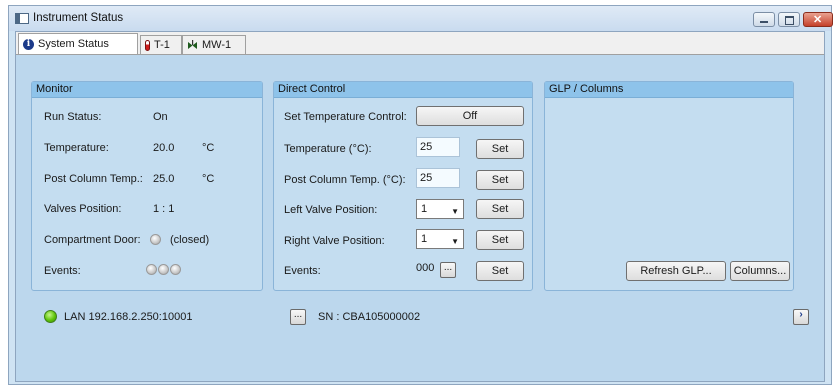 Image resolution: width=836 pixels, height=389 pixels. Describe the element at coordinates (22, 18) in the screenshot. I see `window-icon` at that location.